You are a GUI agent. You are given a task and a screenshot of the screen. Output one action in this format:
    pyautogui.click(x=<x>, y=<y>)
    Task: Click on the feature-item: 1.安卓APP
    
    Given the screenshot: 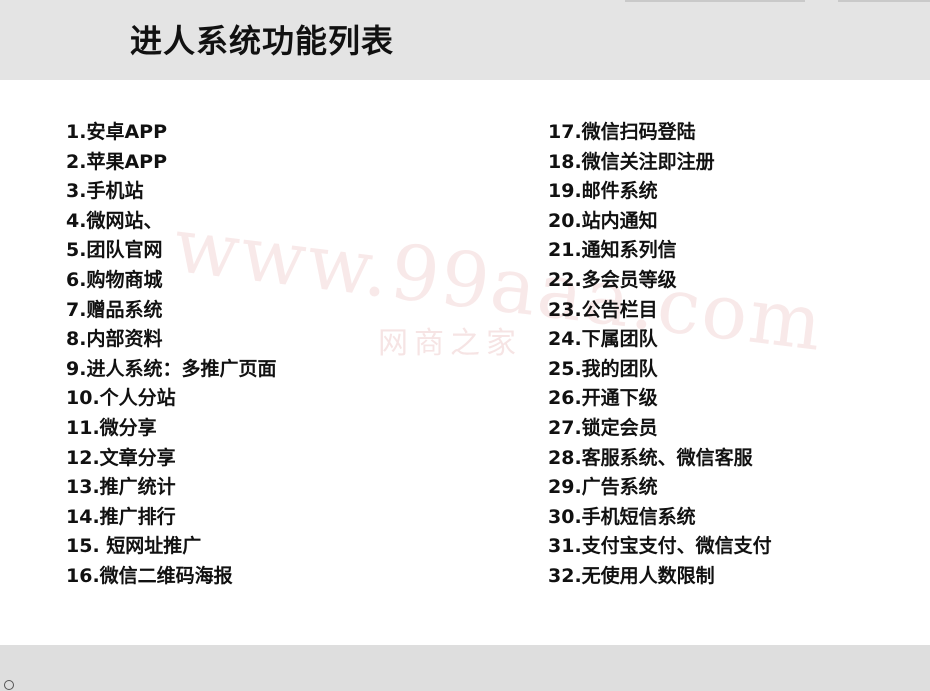 What is the action you would take?
    pyautogui.click(x=116, y=132)
    